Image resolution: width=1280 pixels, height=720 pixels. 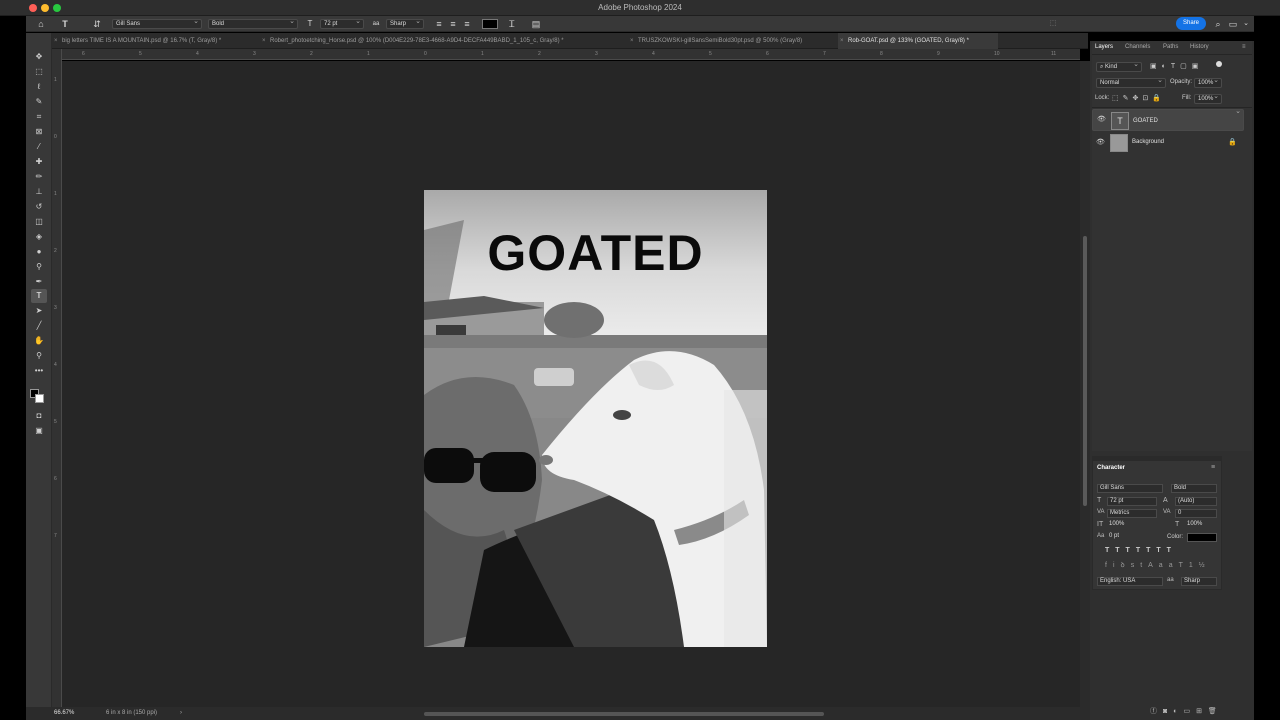 What do you see at coordinates (490, 24) in the screenshot?
I see `text-color-swatch` at bounding box center [490, 24].